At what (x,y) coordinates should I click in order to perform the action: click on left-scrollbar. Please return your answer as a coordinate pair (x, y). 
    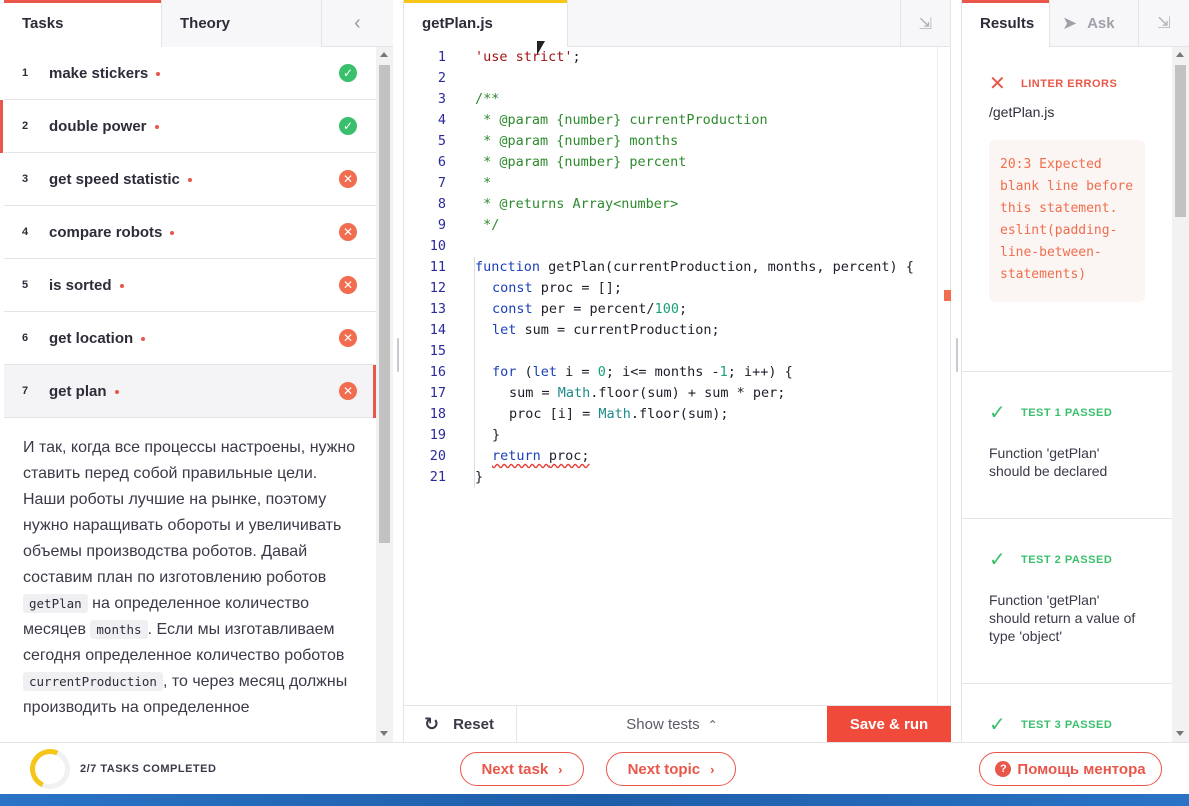
    Looking at the image, I should click on (384, 394).